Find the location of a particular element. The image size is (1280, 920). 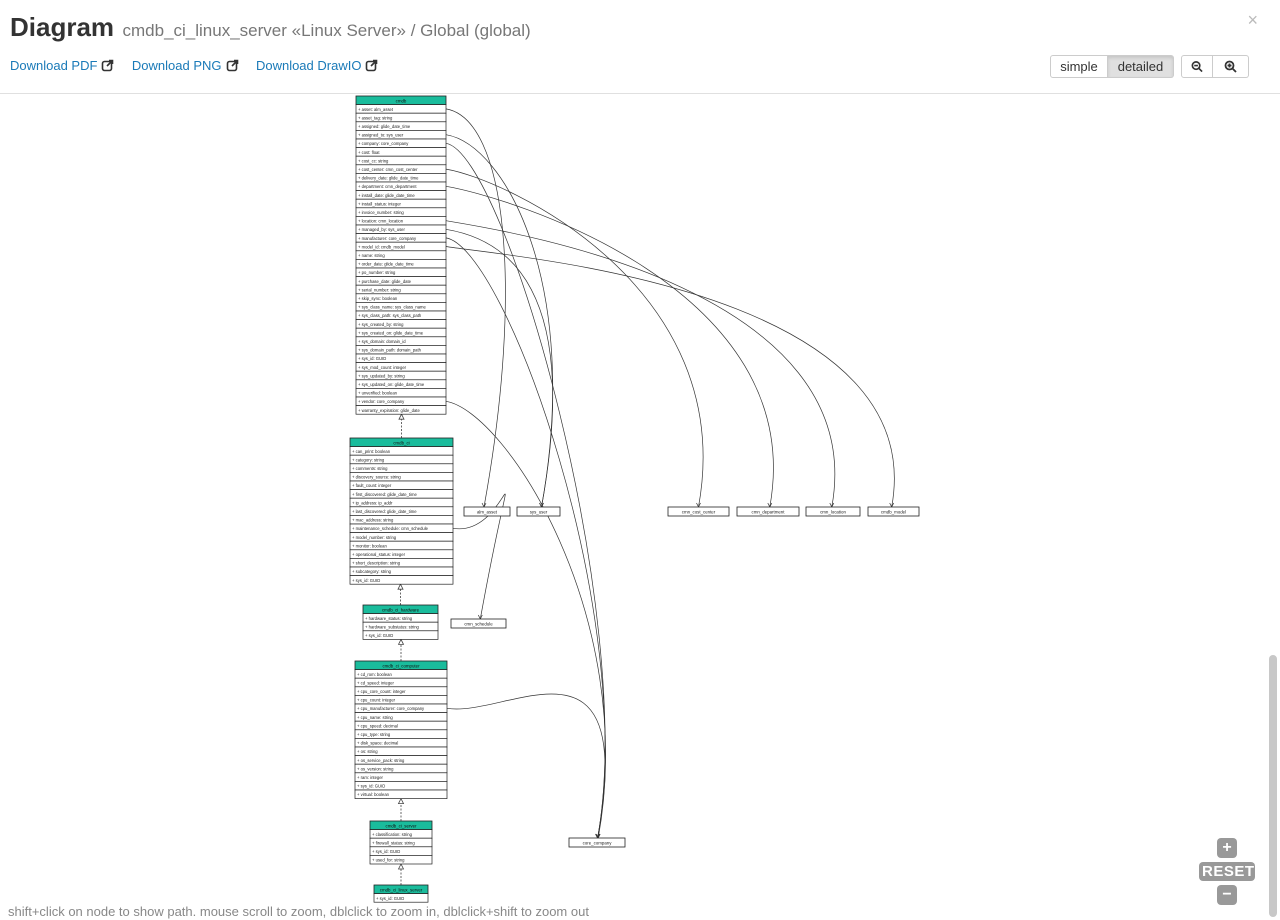

zoom-in-button is located at coordinates (1231, 66).